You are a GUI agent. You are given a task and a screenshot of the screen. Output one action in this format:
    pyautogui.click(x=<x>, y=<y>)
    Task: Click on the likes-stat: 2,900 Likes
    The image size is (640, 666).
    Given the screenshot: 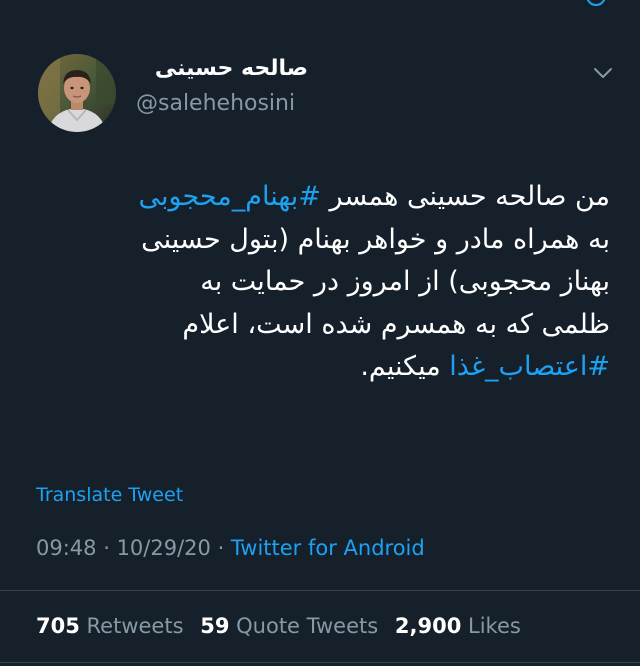 What is the action you would take?
    pyautogui.click(x=458, y=626)
    